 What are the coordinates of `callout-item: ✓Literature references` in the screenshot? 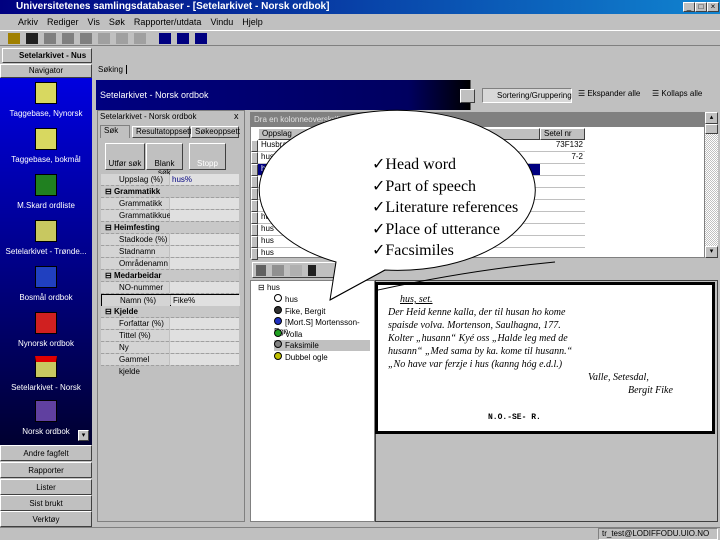 It's located at (445, 207).